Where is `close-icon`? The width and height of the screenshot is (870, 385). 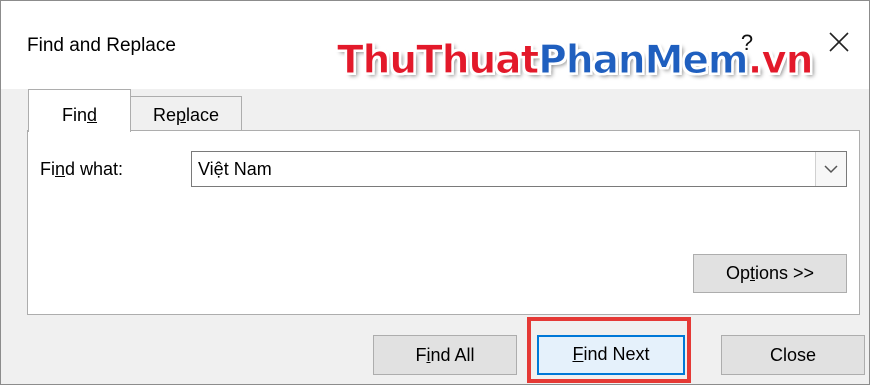
close-icon is located at coordinates (838, 43).